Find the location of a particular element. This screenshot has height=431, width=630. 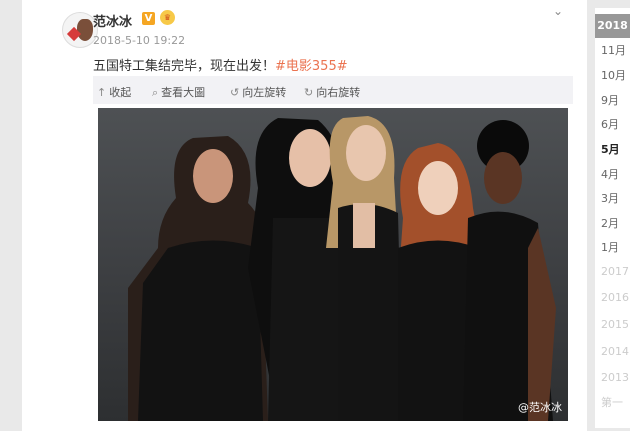

vip-crown-icon: ♛ is located at coordinates (167, 17).